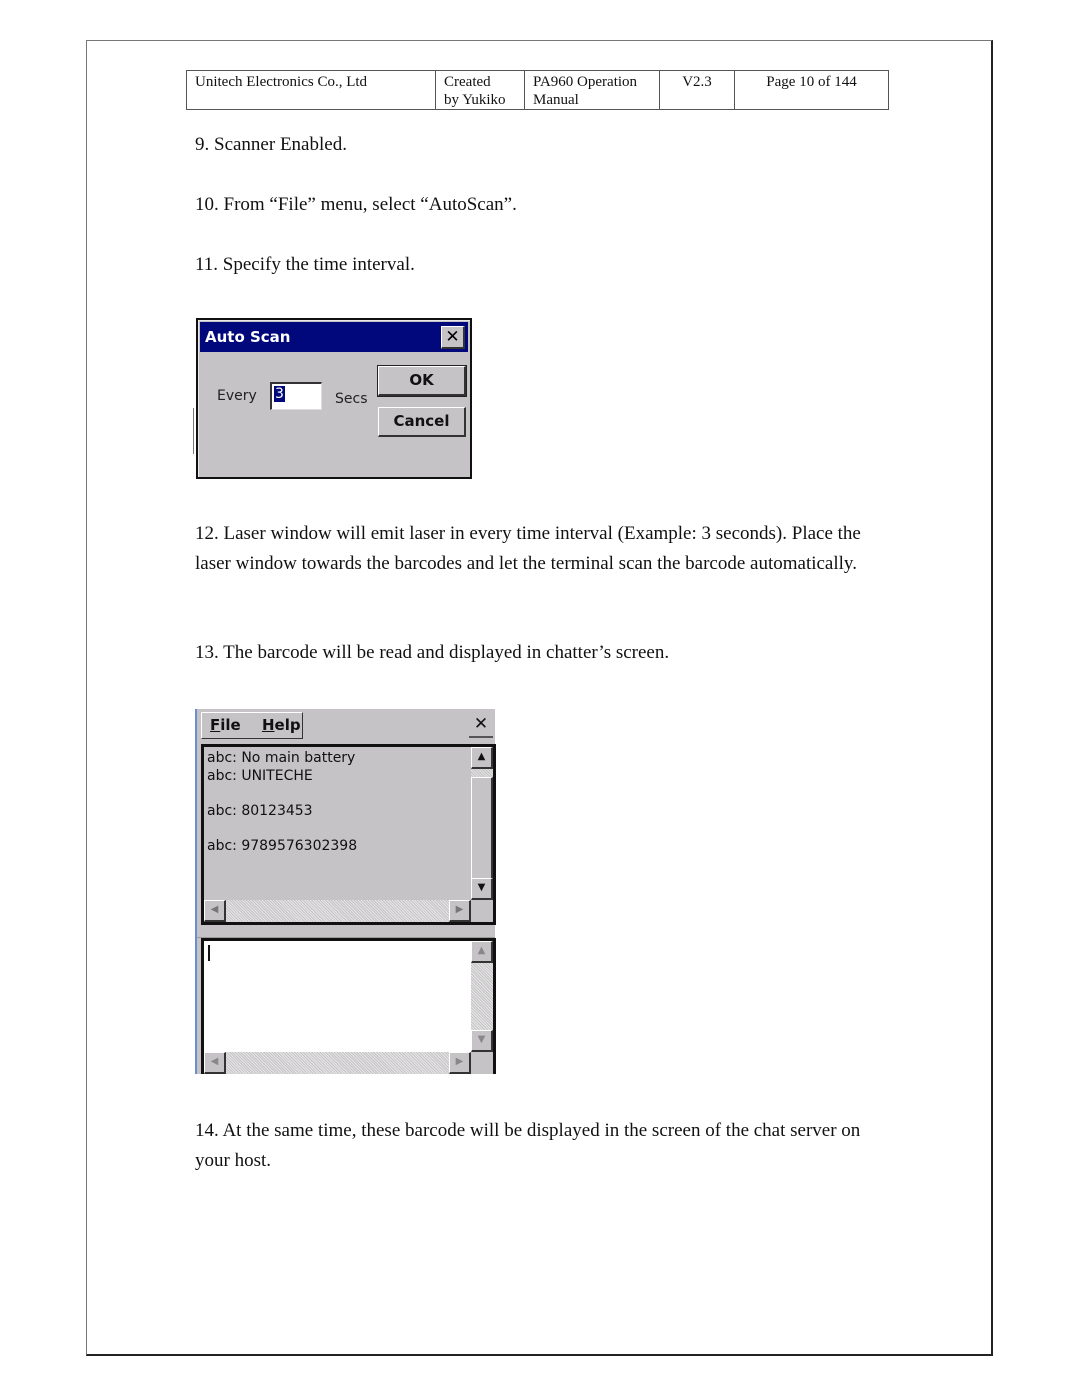  I want to click on scroll-track, so click(482, 773).